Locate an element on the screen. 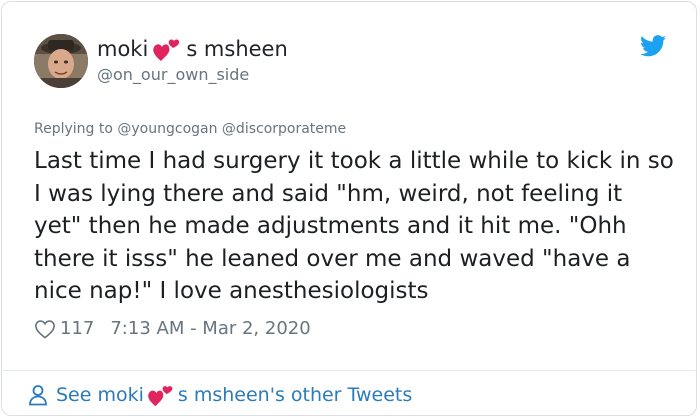 The width and height of the screenshot is (700, 419). see-other-tweets-link: See moki s msheen's other Tweets is located at coordinates (220, 395).